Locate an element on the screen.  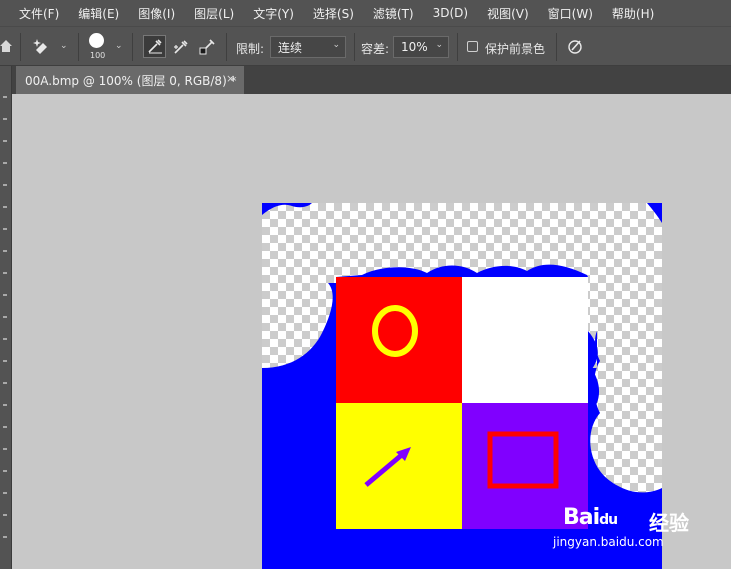
magic-eraser-tool-icon is located at coordinates (42, 46).